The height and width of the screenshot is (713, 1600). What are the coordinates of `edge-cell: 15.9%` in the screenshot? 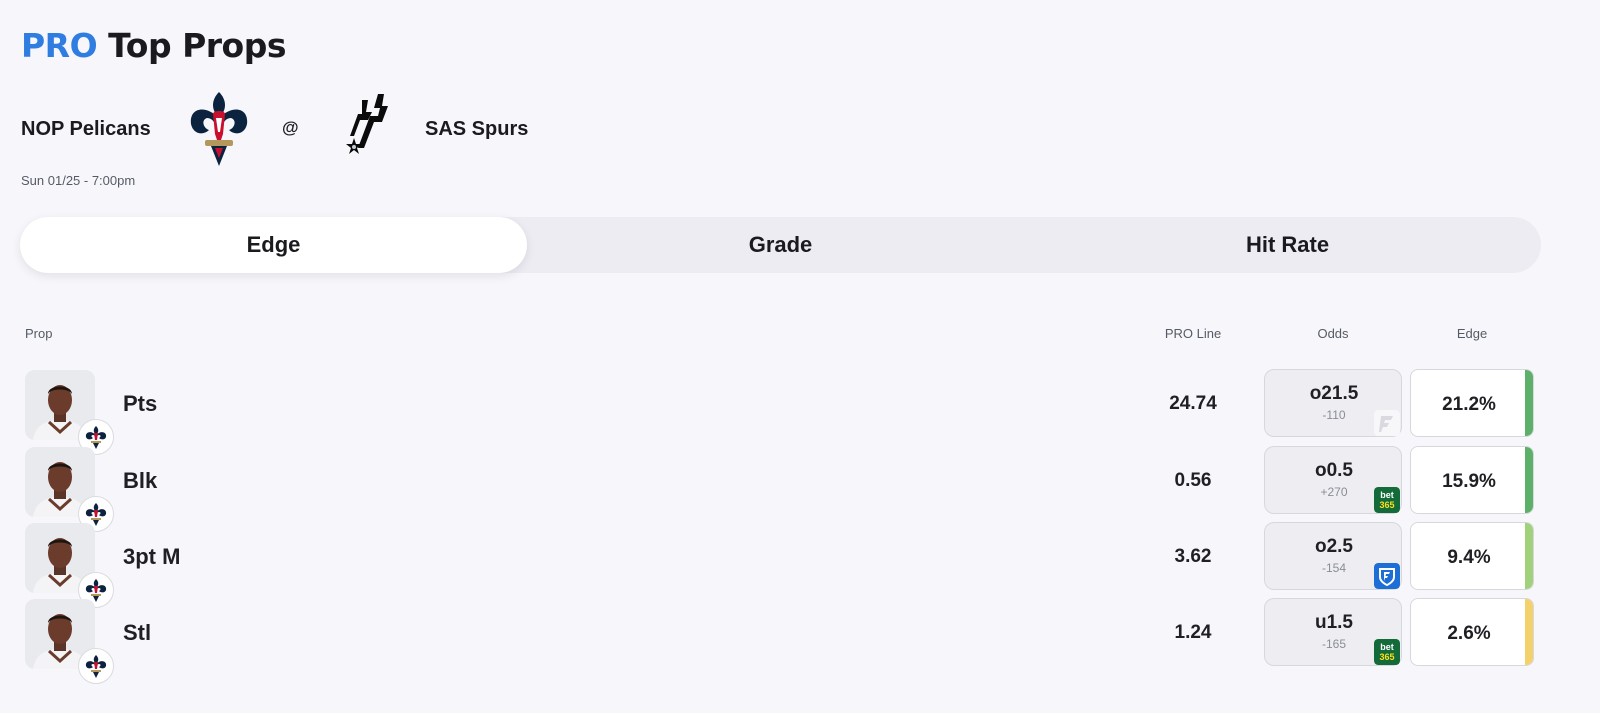 It's located at (1472, 480).